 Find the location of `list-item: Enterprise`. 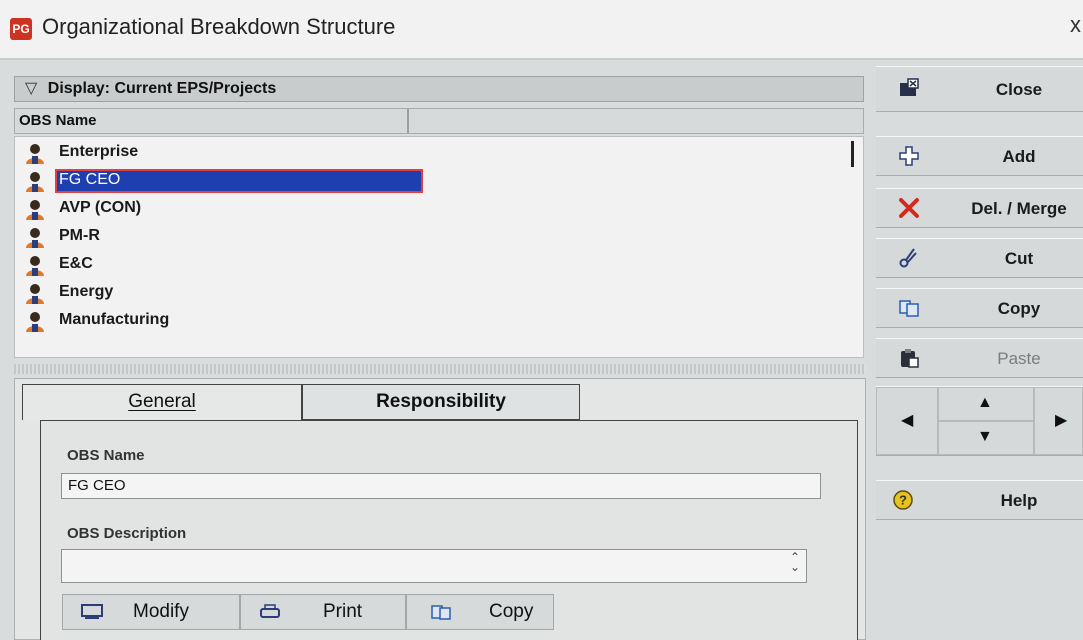

list-item: Enterprise is located at coordinates (425, 153).